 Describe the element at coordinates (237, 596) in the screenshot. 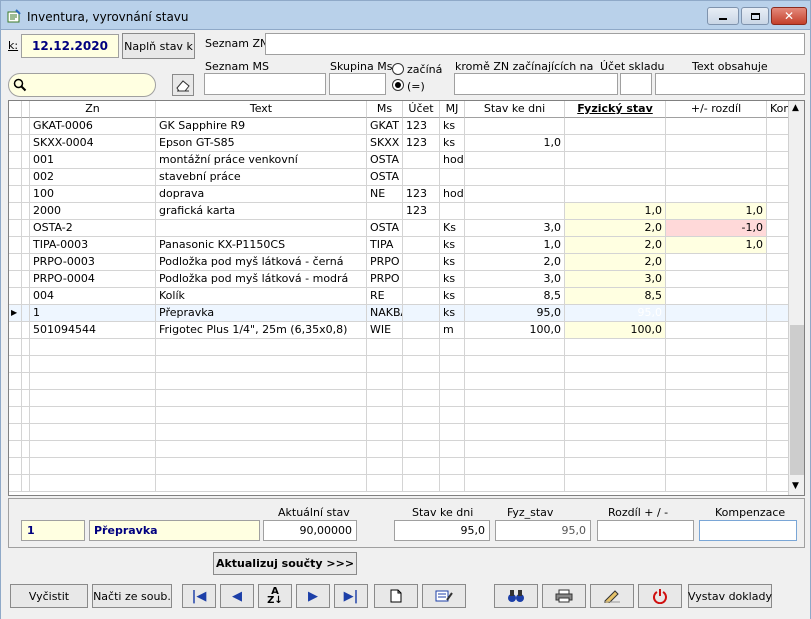

I see `prev-record-button: ◀` at that location.